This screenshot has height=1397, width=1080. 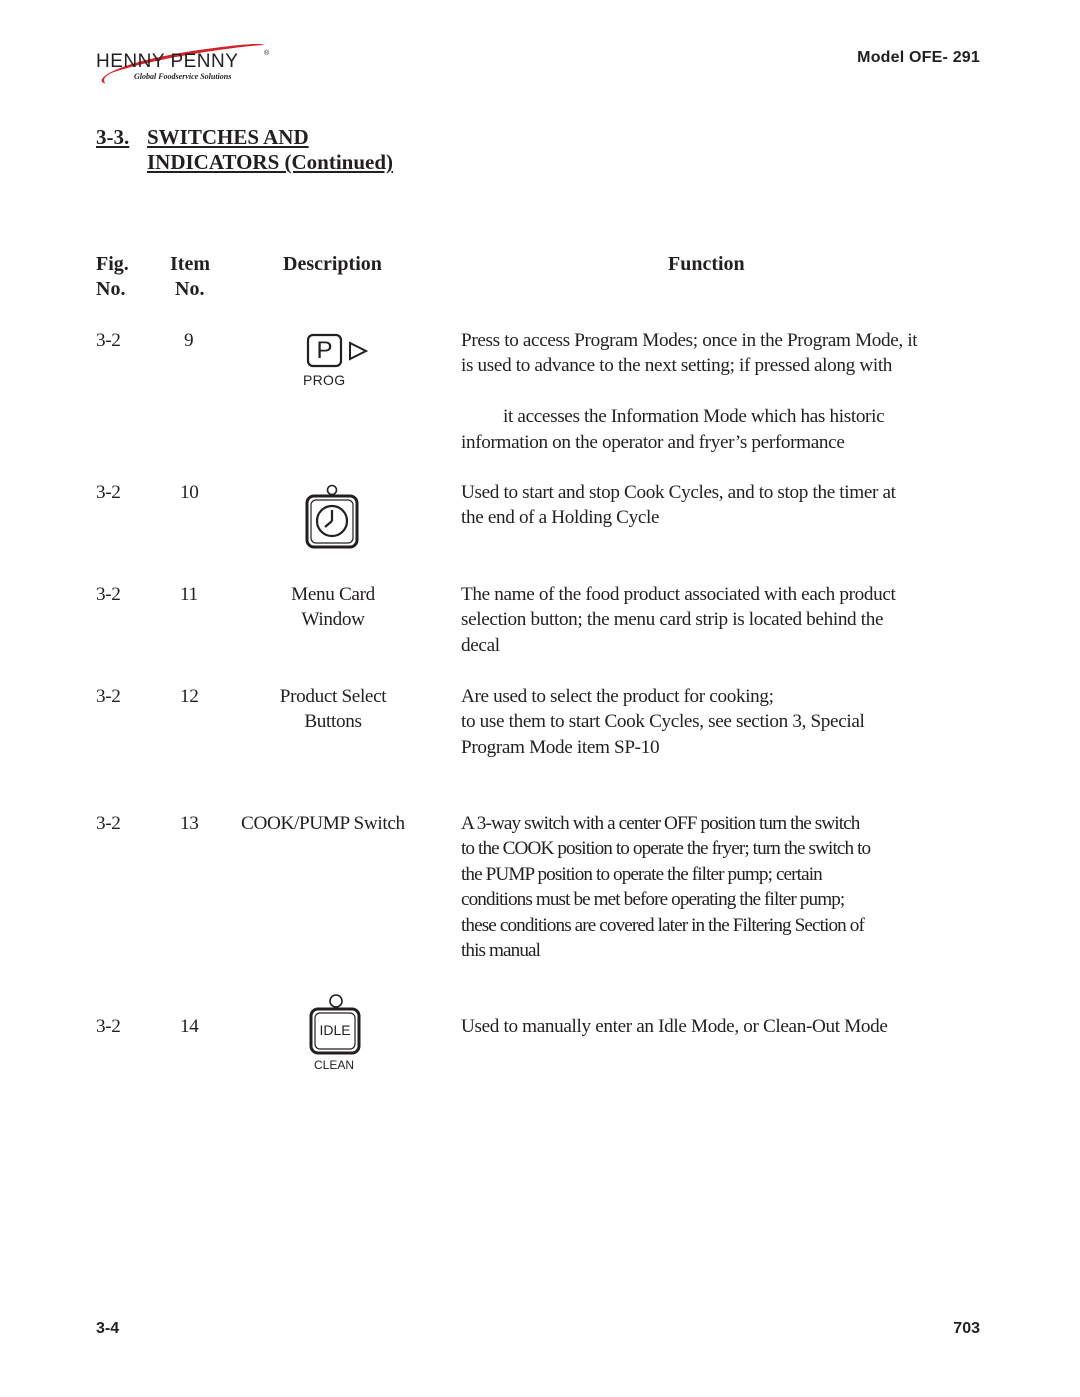 I want to click on header-fig-no: Fig. No., so click(x=112, y=277).